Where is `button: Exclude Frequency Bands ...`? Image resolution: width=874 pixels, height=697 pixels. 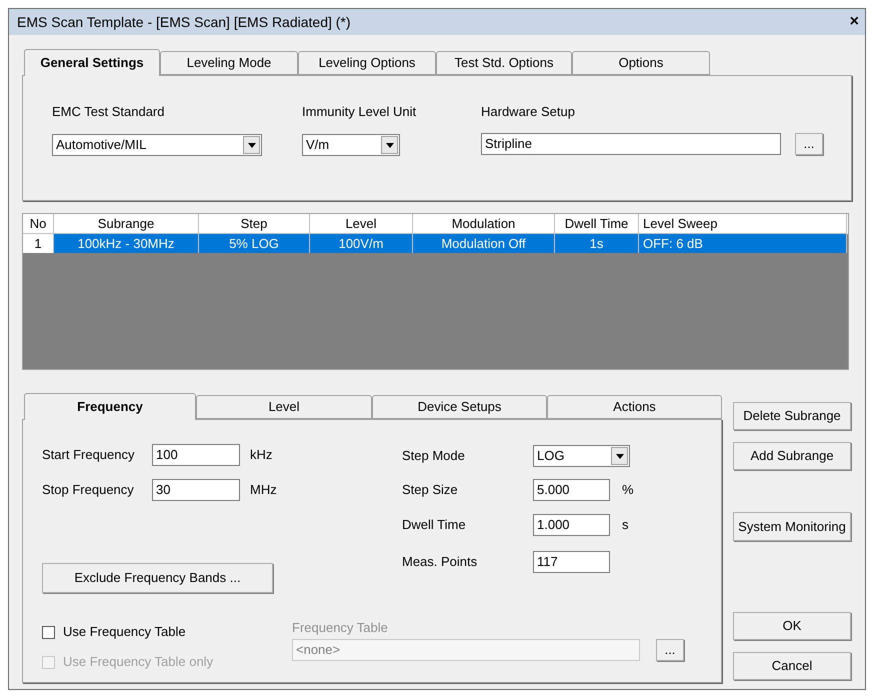
button: Exclude Frequency Bands ... is located at coordinates (157, 578).